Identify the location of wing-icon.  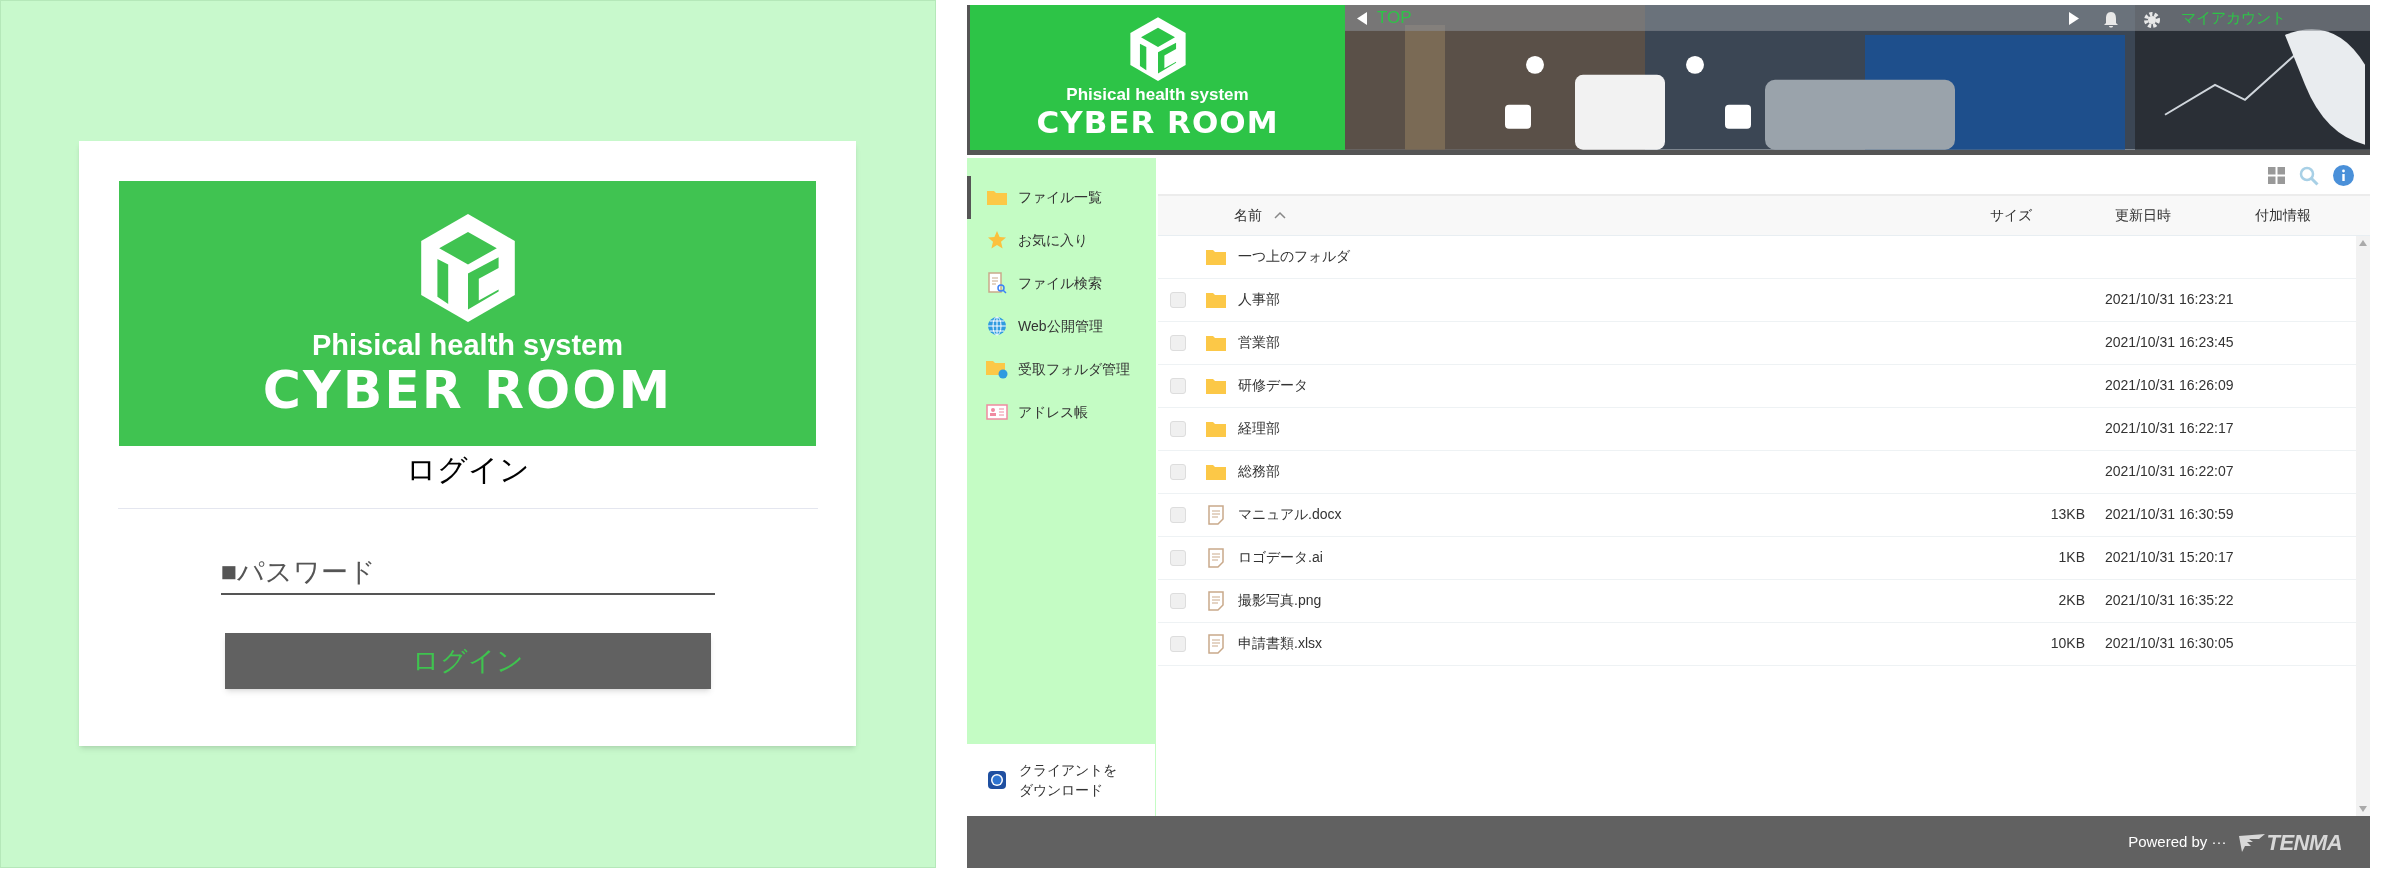
(2251, 842).